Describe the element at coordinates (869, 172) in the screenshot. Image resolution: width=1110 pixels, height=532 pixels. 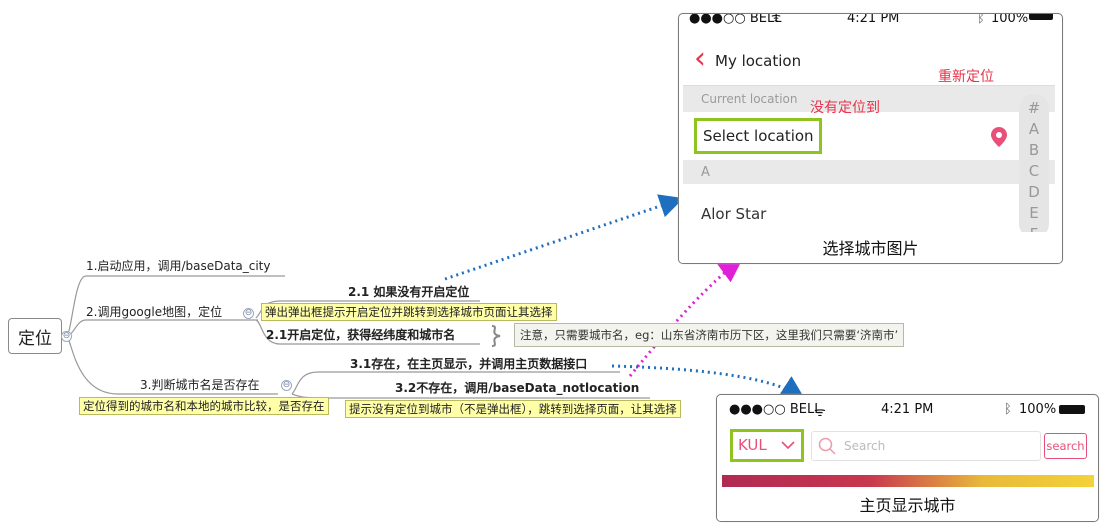
I see `section-header-a: A` at that location.